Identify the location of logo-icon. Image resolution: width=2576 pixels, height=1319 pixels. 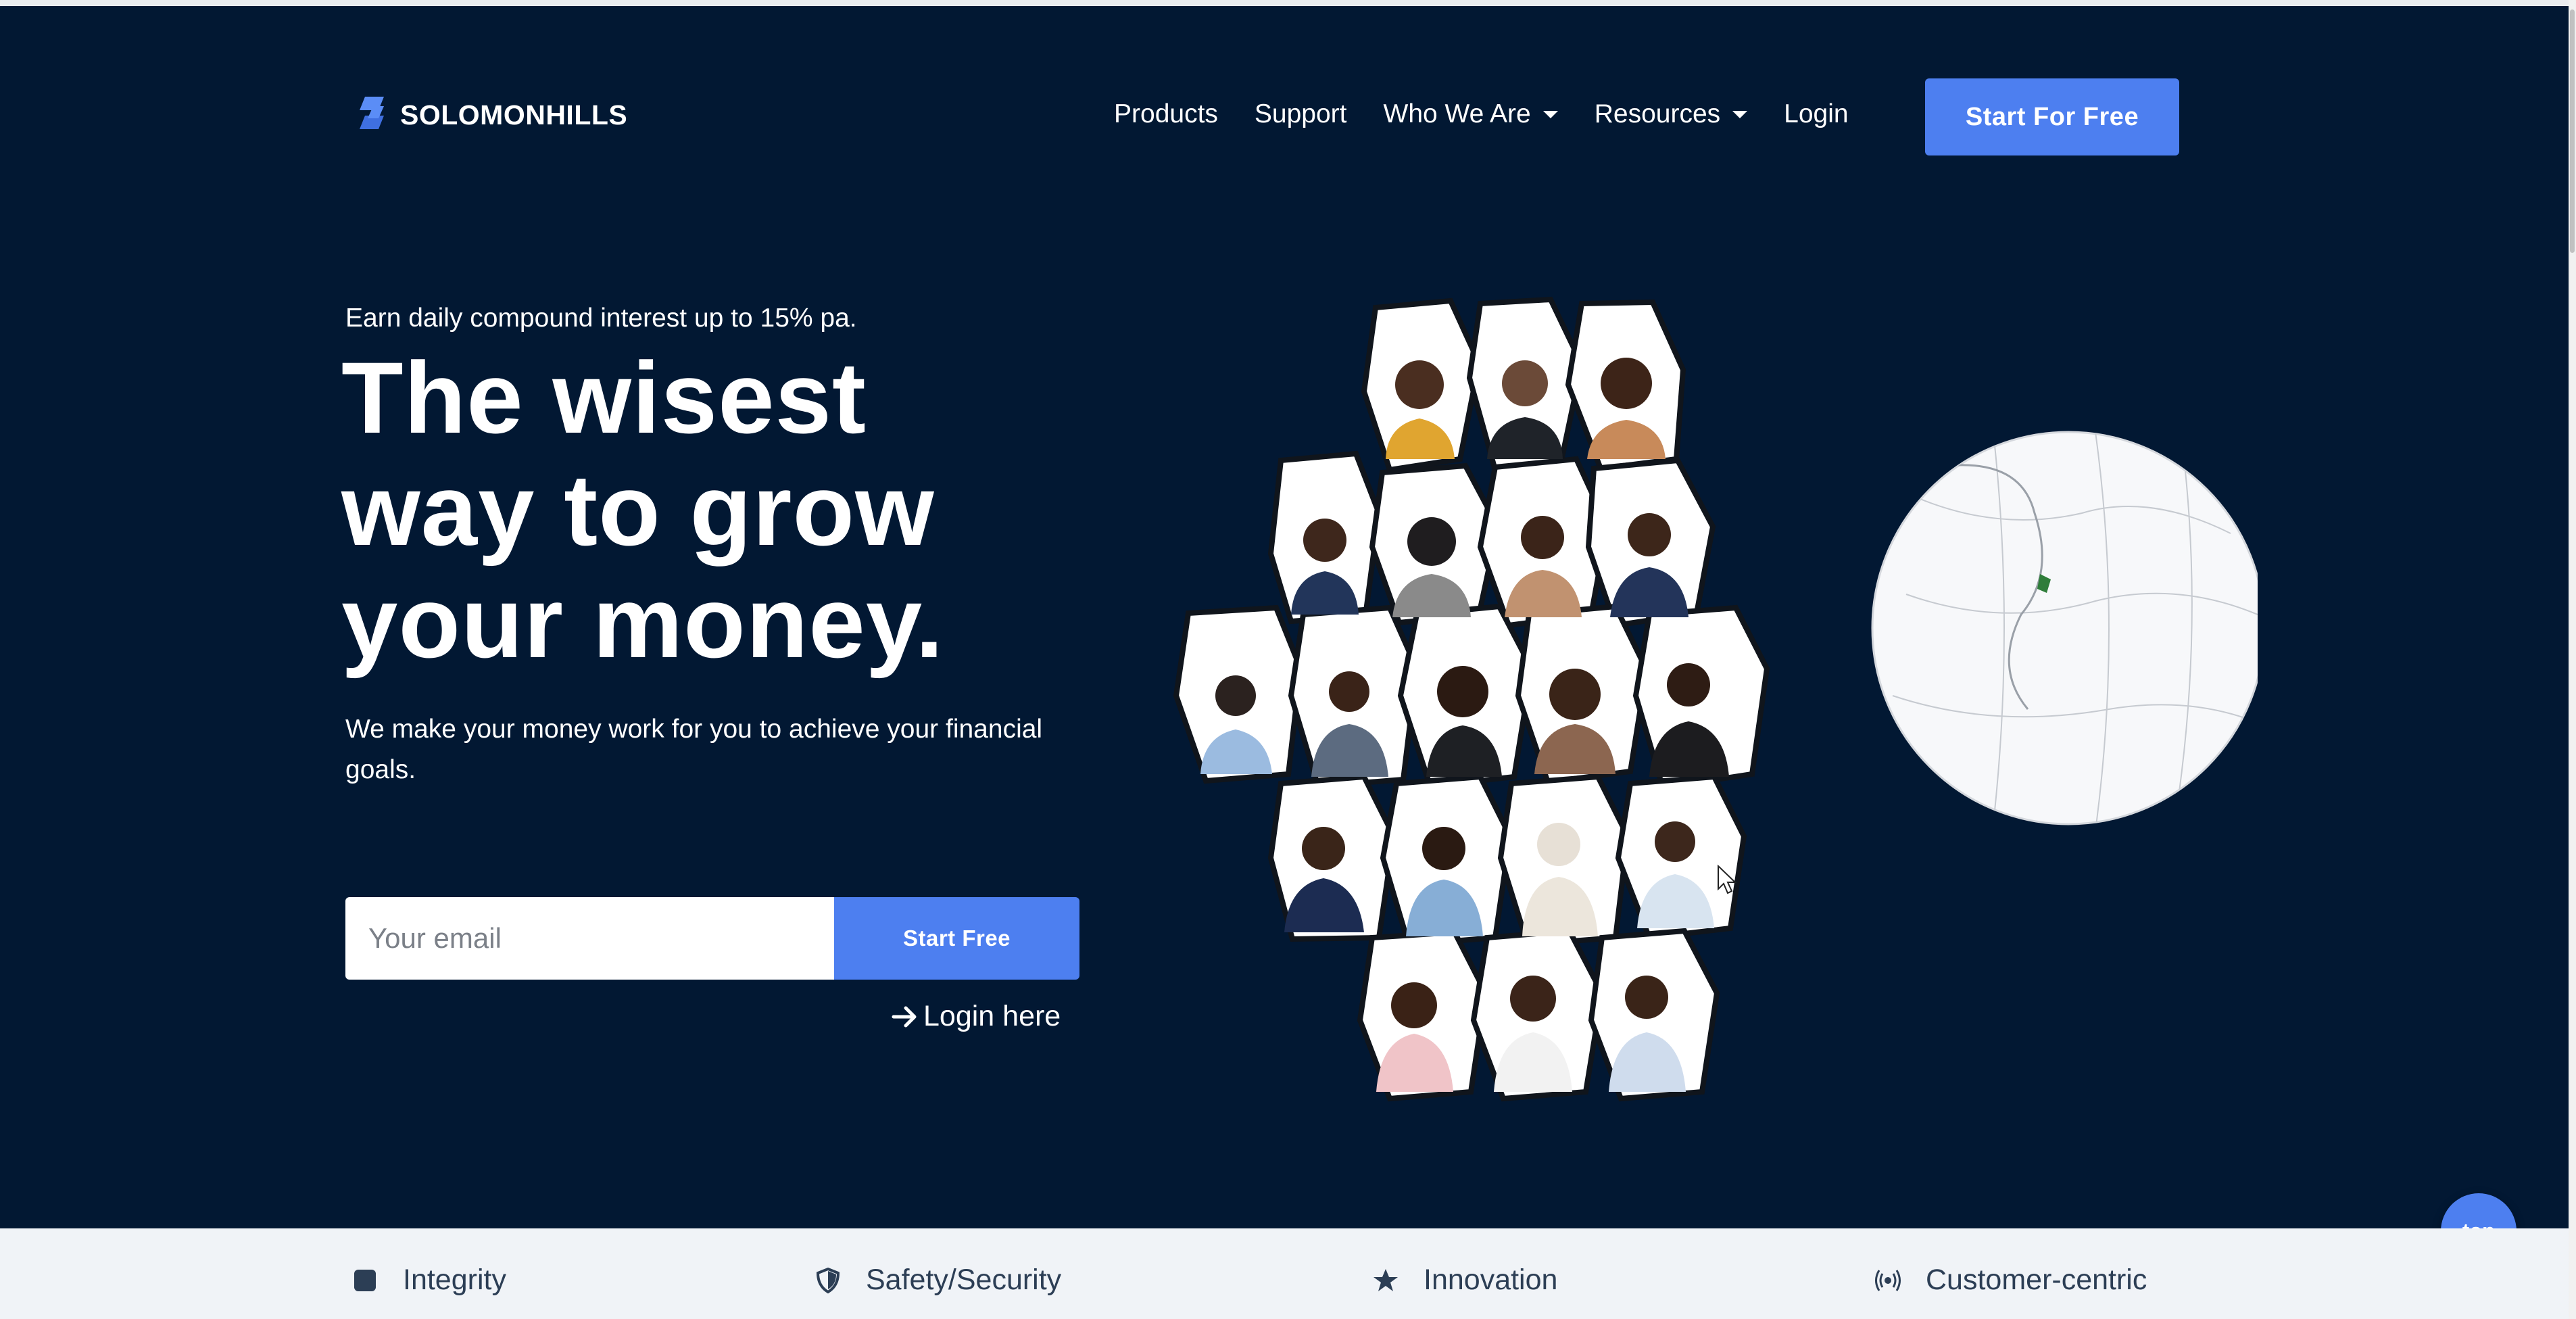
(372, 113).